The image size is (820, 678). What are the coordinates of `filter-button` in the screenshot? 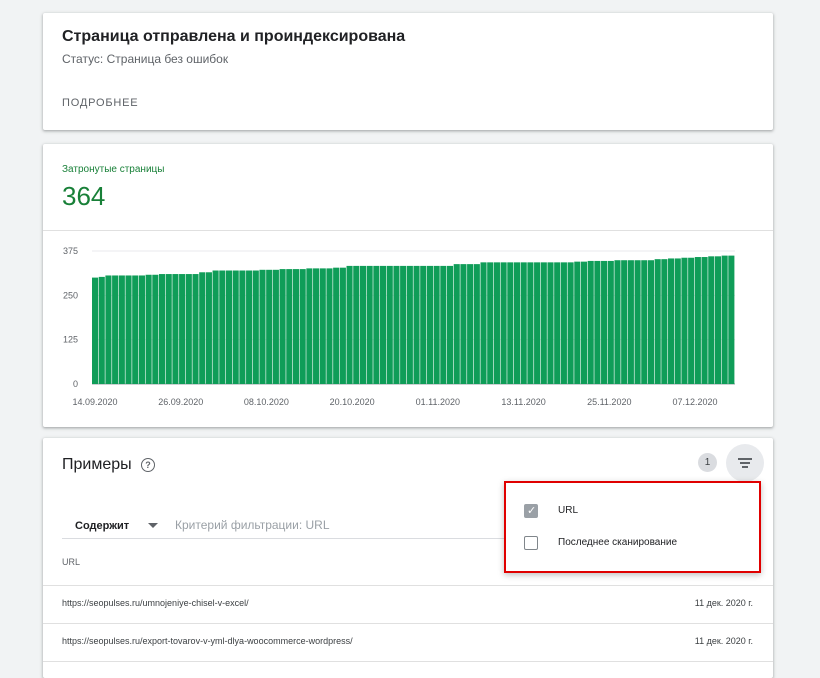 It's located at (745, 463).